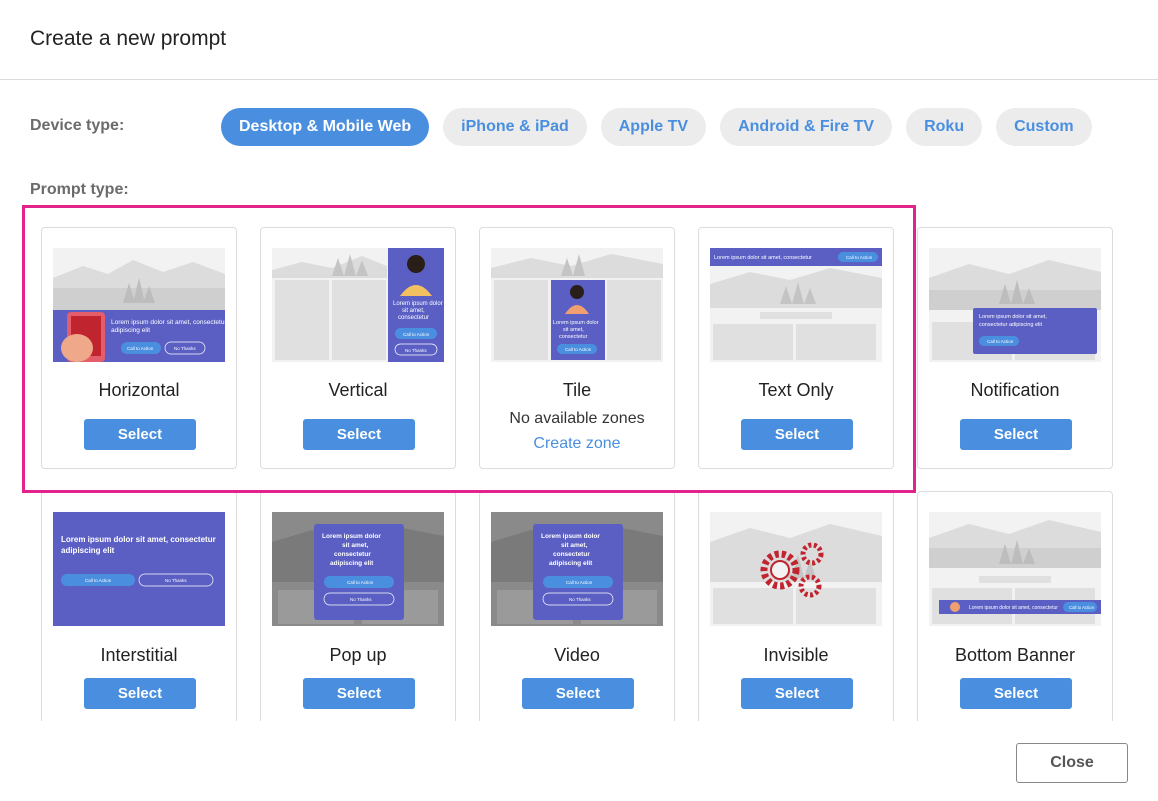  Describe the element at coordinates (578, 693) in the screenshot. I see `select-video-button: Select` at that location.